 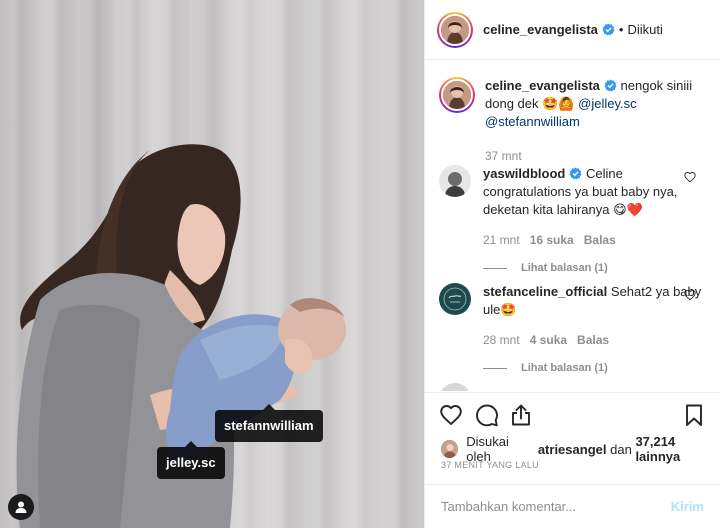 I want to click on add-comment-bar: Kirim, so click(x=572, y=506).